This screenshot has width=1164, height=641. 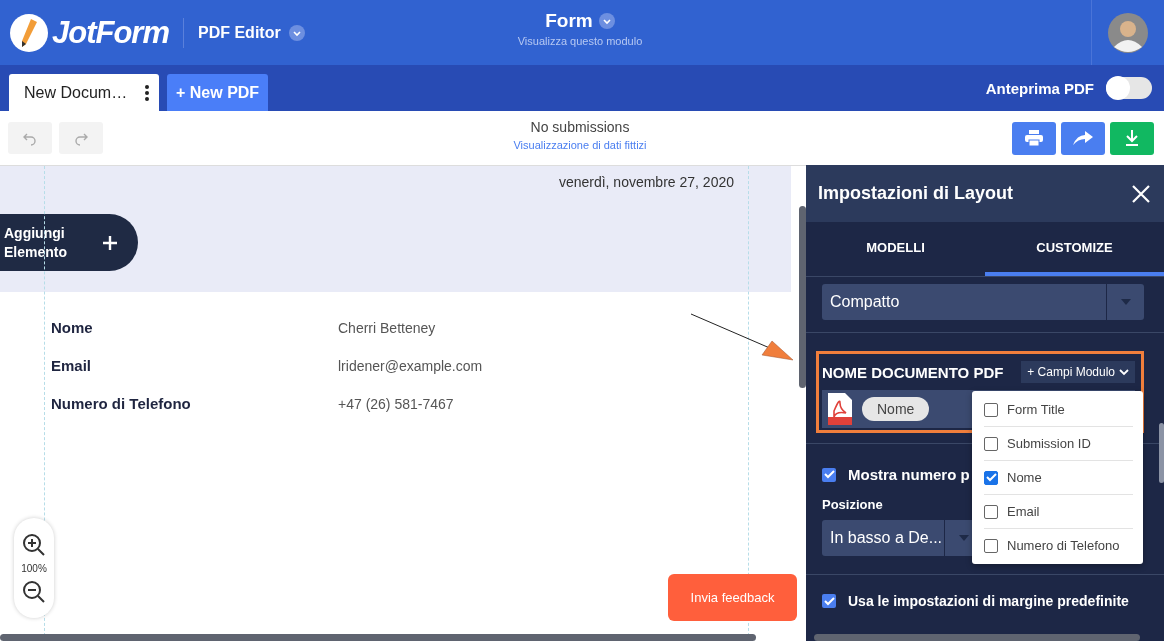 What do you see at coordinates (121, 403) in the screenshot?
I see `field-label: Numero di Telefono` at bounding box center [121, 403].